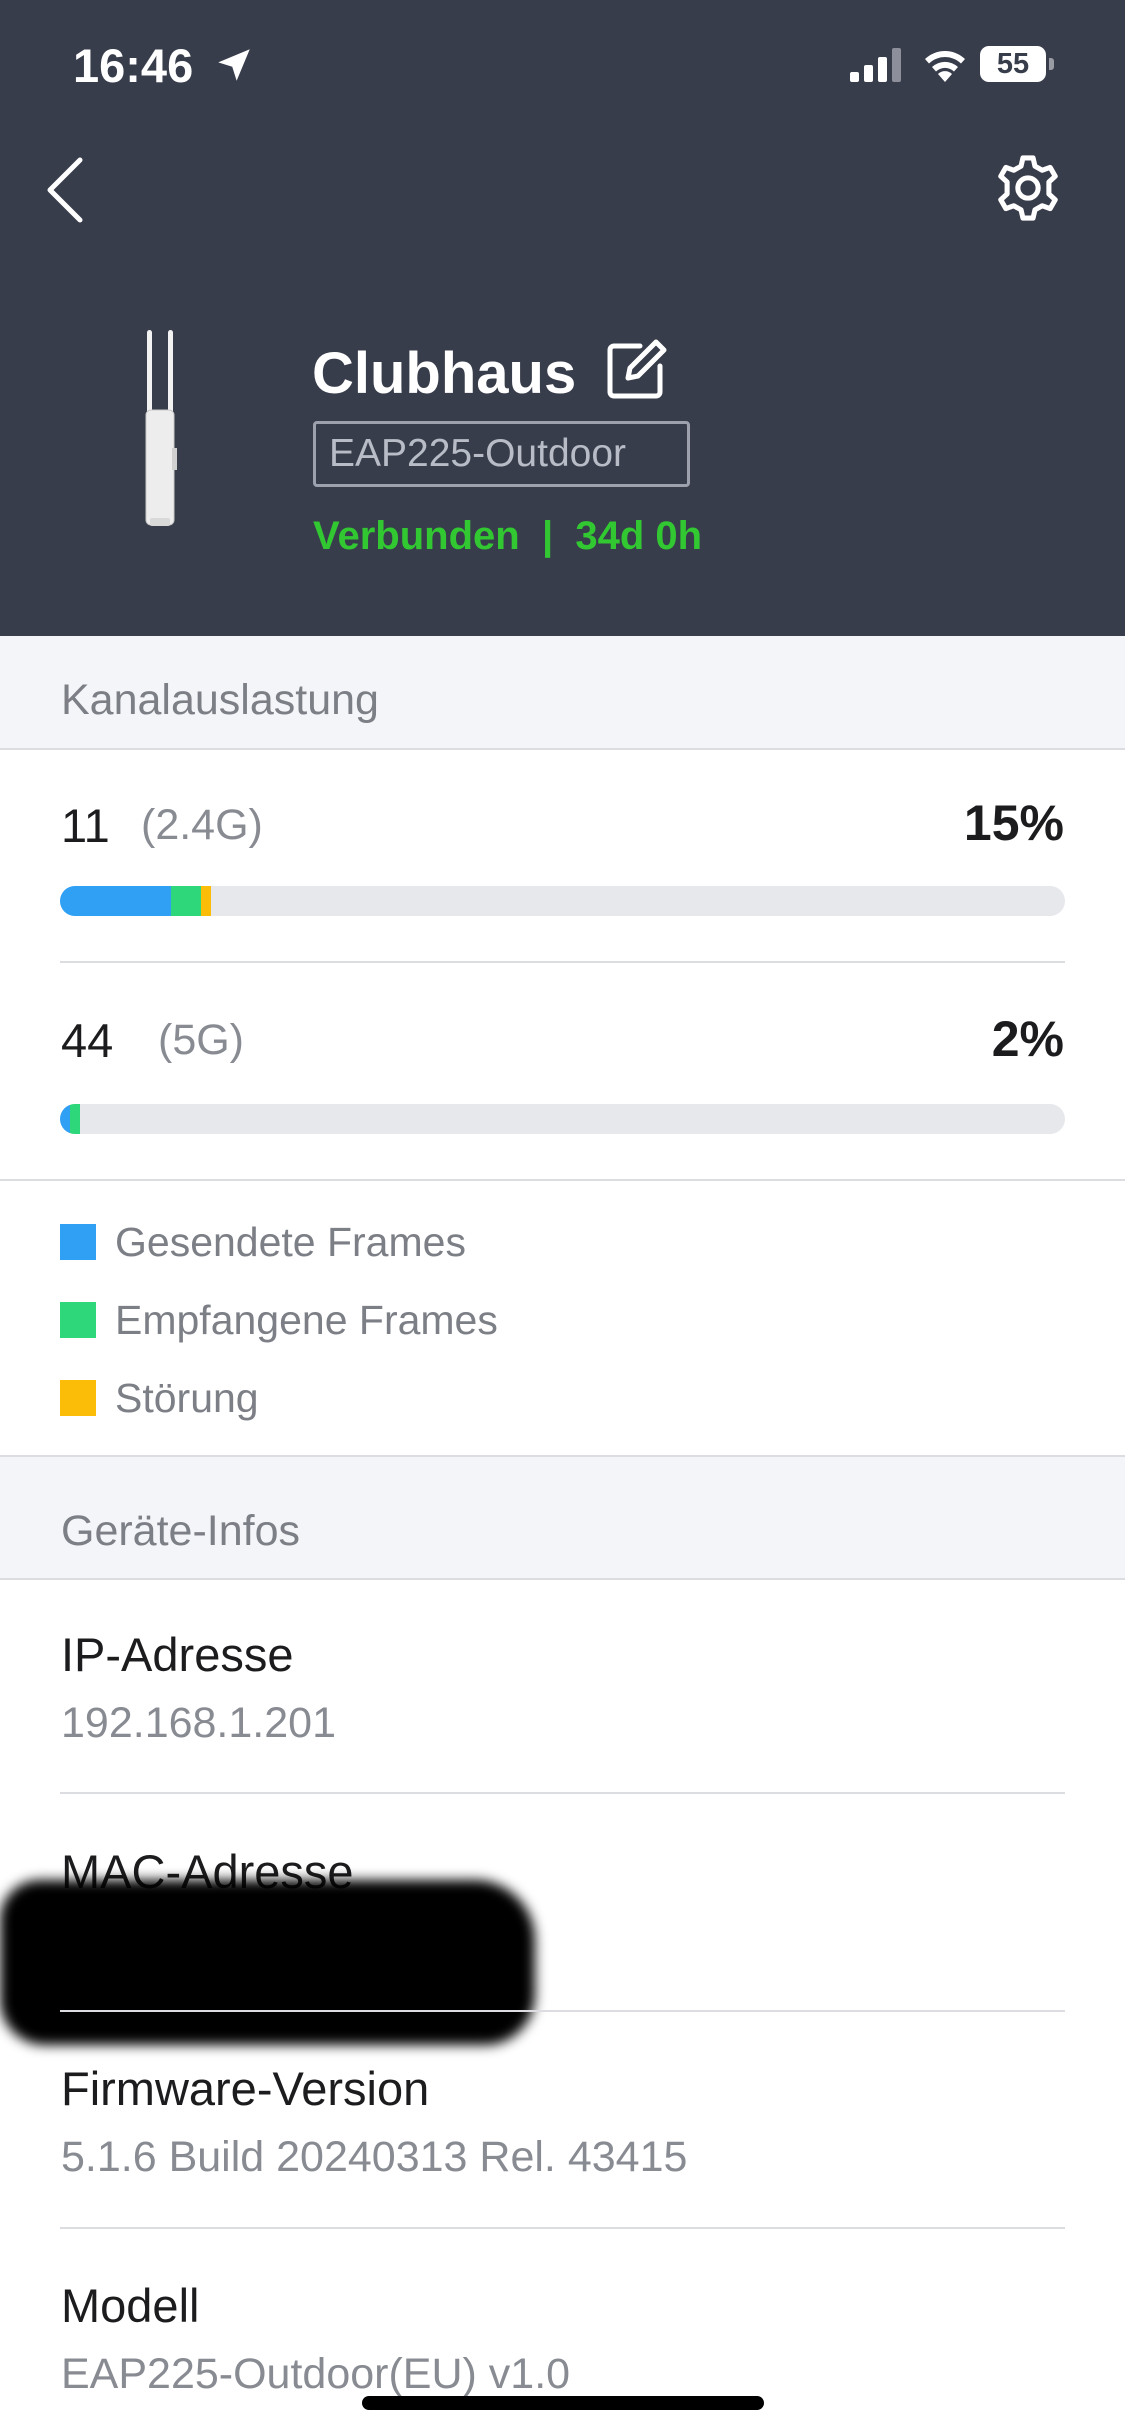 The image size is (1125, 2436). I want to click on section-header-device-info: Geräte-Infos, so click(562, 1517).